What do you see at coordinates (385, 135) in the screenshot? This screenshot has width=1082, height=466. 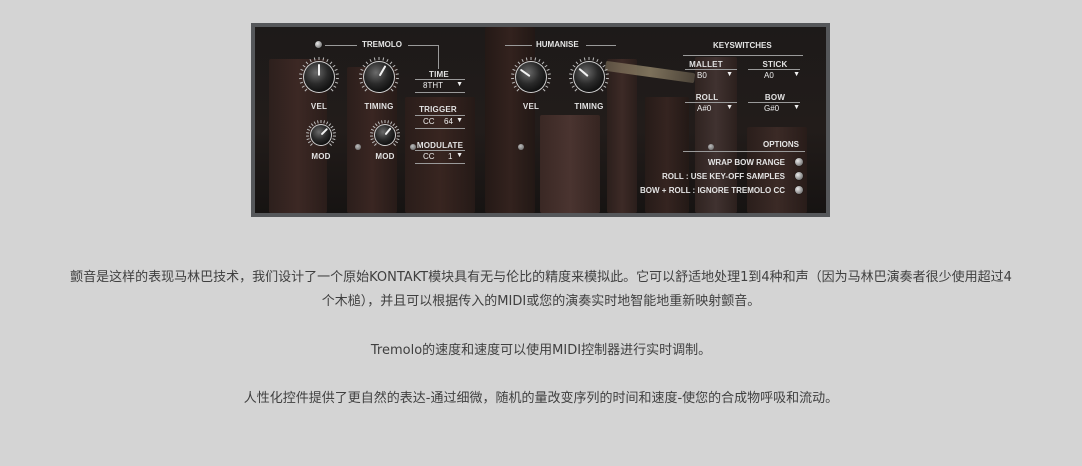 I see `tremolo-timing-mod-knob` at bounding box center [385, 135].